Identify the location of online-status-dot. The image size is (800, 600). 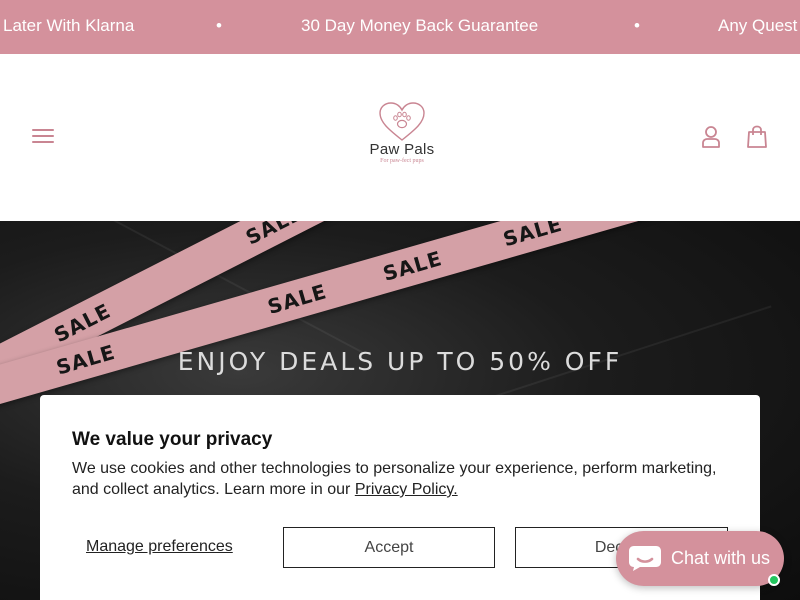
(774, 580).